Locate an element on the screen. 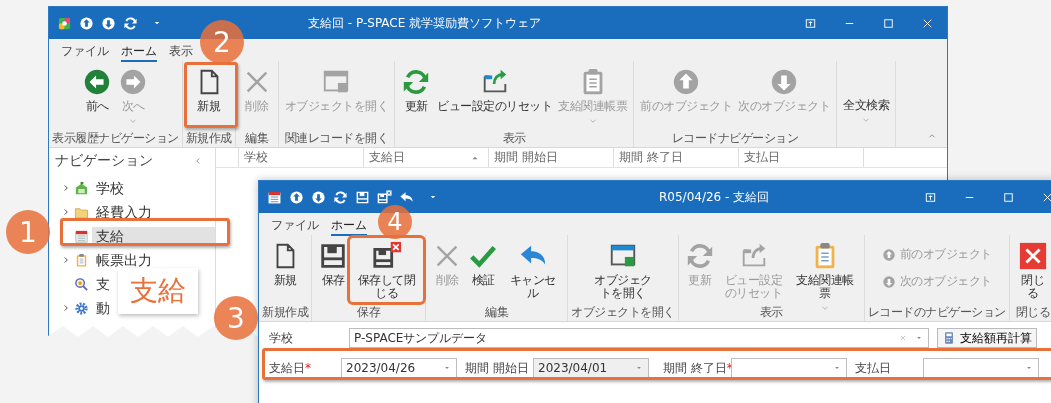  highlight-frame is located at coordinates (211, 95).